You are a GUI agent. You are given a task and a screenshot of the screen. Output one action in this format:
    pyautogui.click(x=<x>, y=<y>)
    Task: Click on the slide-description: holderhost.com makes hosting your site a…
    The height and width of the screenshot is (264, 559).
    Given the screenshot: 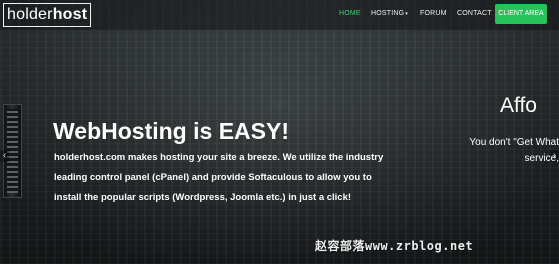 What is the action you would take?
    pyautogui.click(x=219, y=177)
    